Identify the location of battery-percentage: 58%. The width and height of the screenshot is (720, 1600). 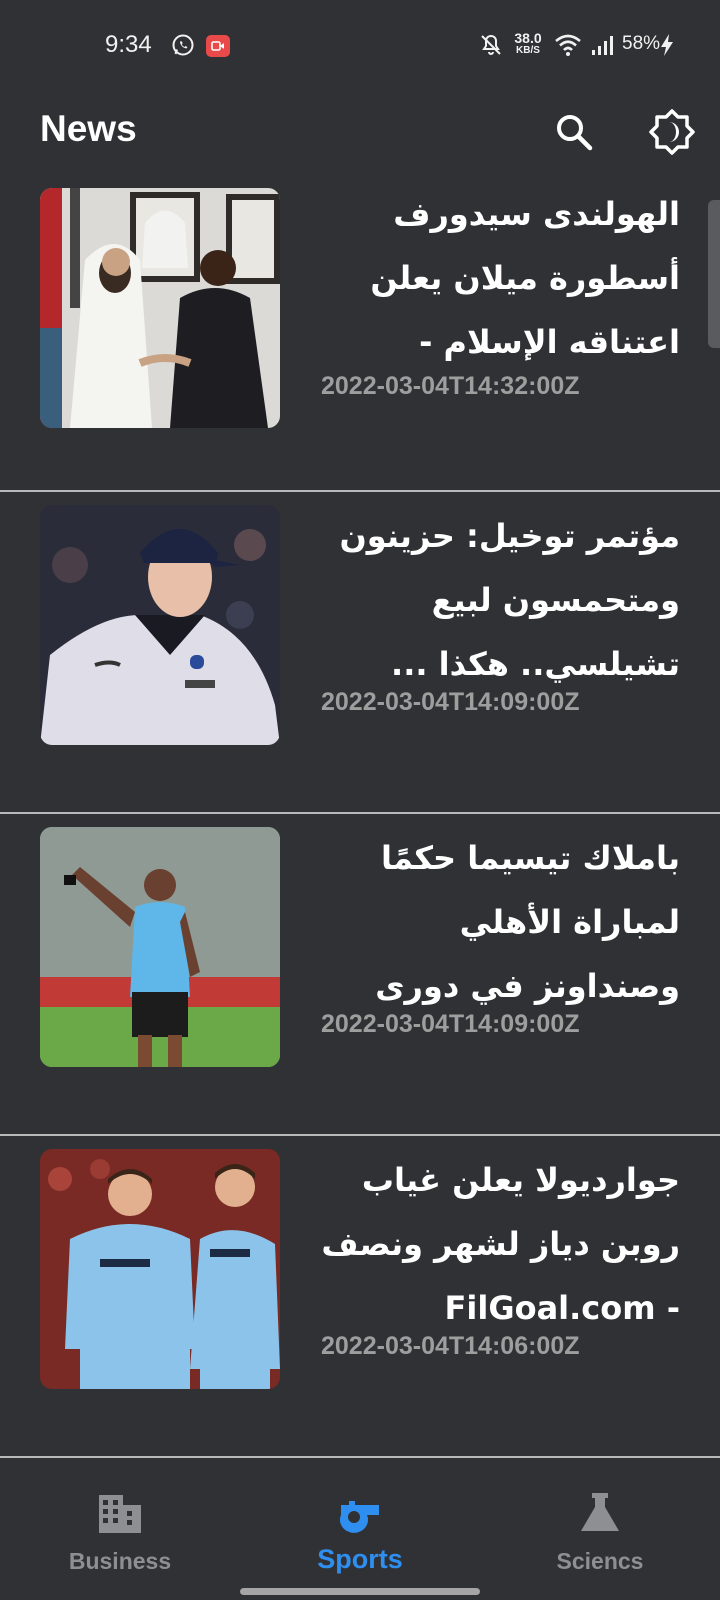
(641, 43).